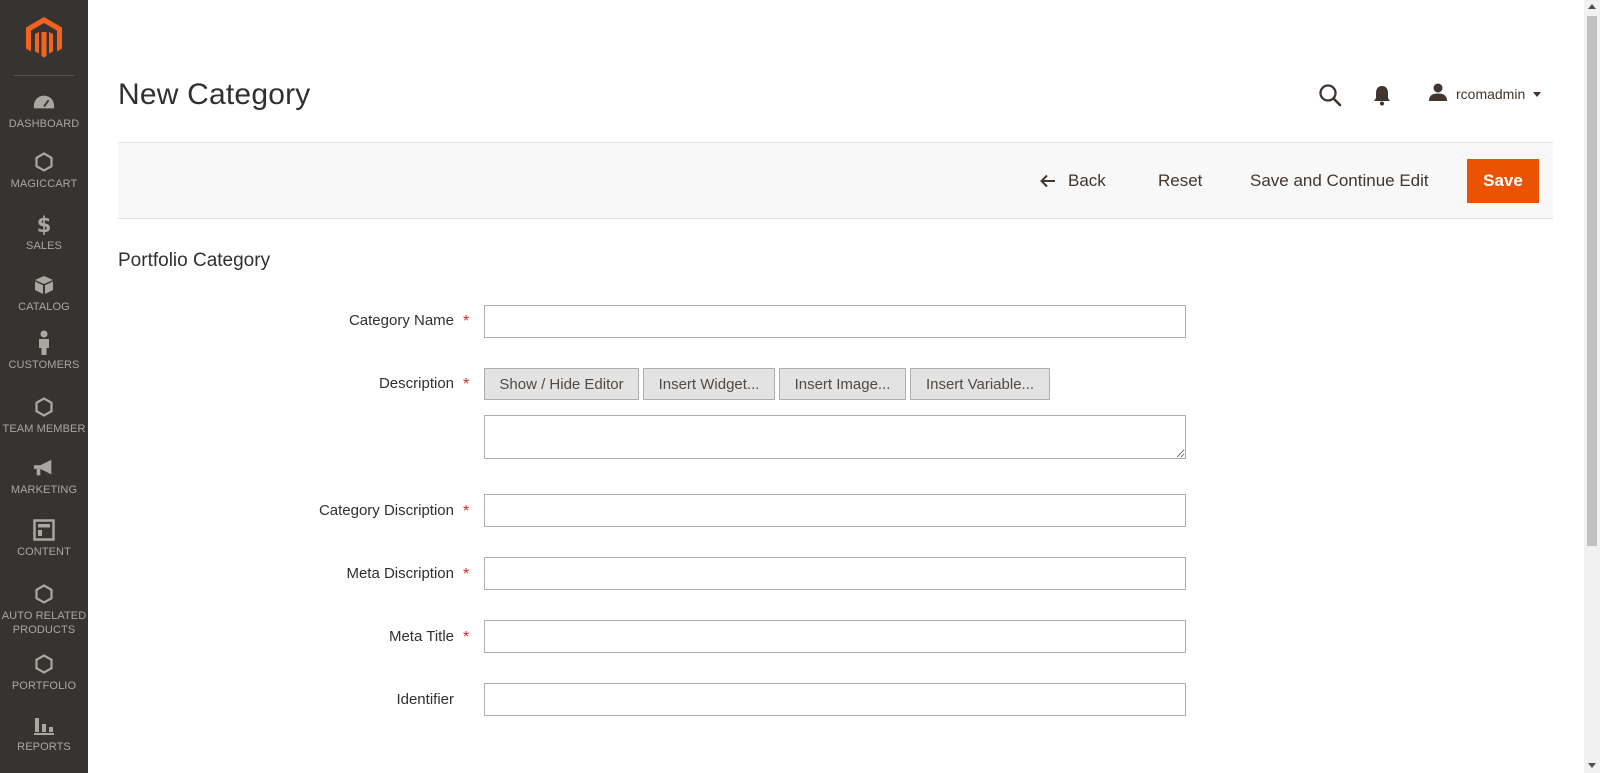 The image size is (1600, 773). What do you see at coordinates (194, 260) in the screenshot?
I see `section-title: Portfolio Category` at bounding box center [194, 260].